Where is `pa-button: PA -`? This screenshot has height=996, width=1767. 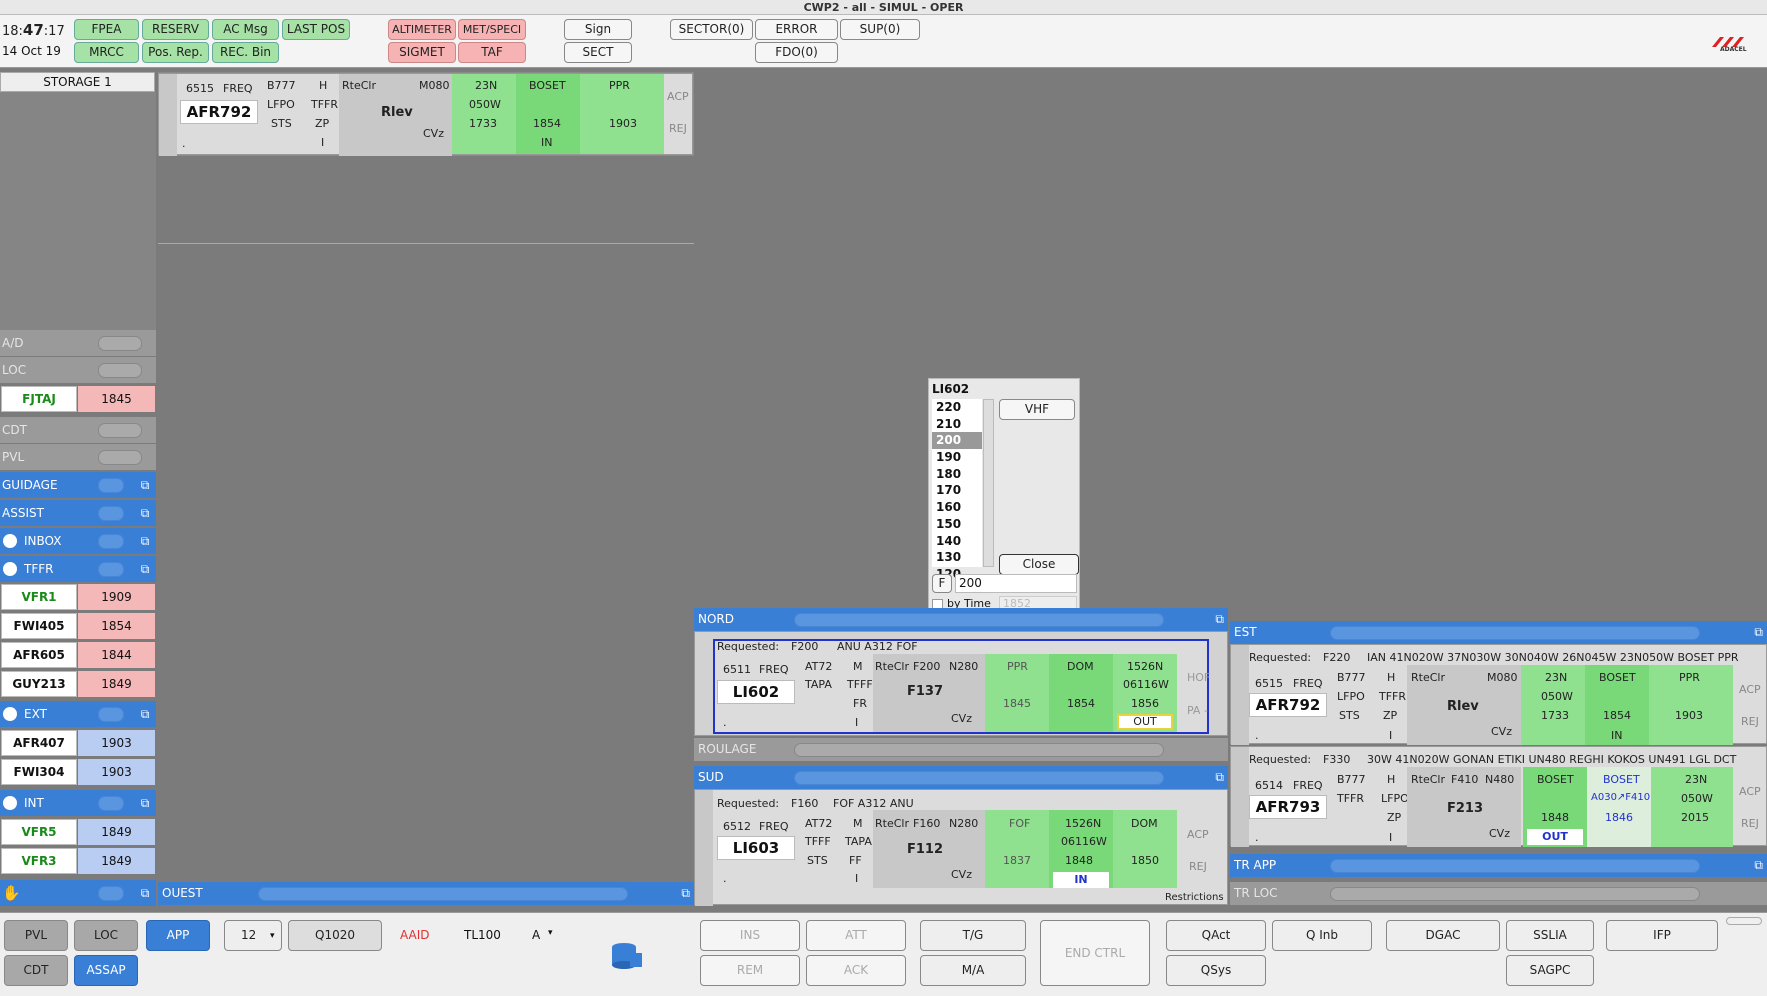
pa-button: PA - is located at coordinates (1197, 710).